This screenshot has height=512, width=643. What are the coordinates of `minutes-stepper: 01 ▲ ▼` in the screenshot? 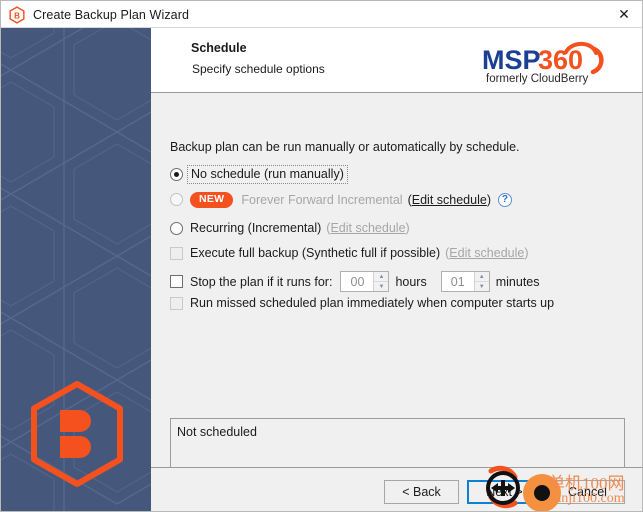 It's located at (465, 281).